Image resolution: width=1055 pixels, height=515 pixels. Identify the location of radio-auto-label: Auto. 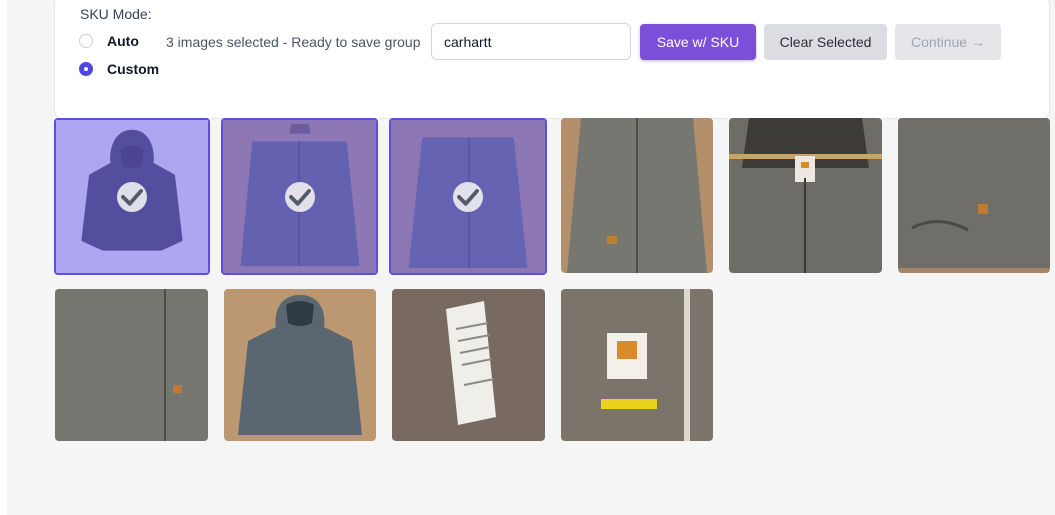
(123, 41).